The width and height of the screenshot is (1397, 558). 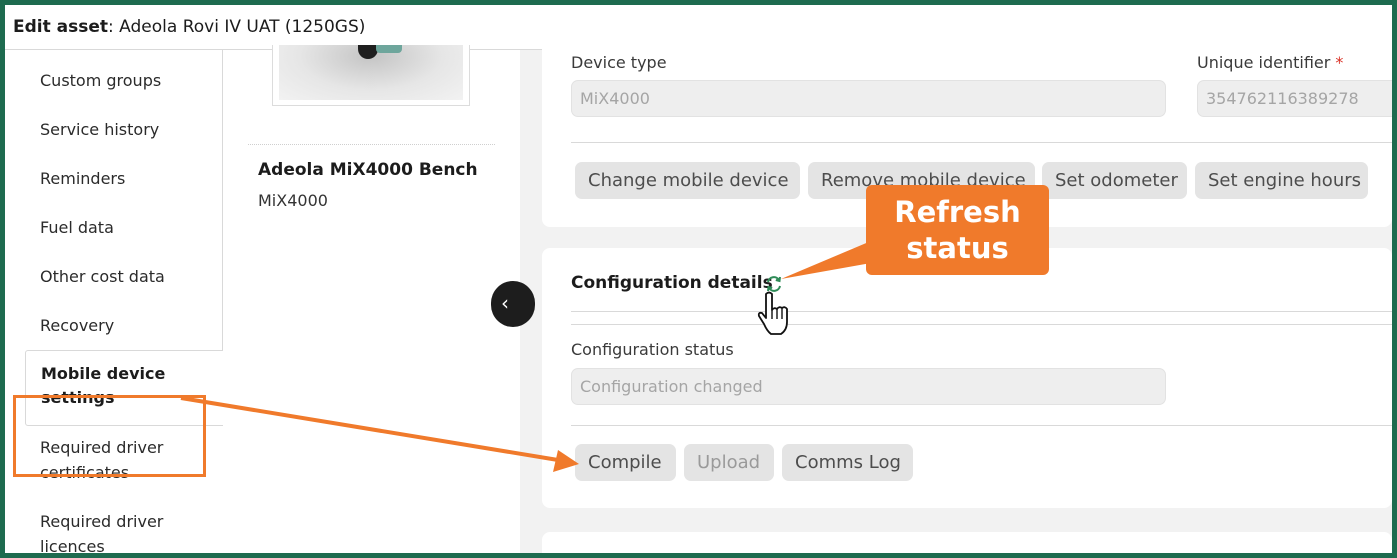 What do you see at coordinates (77, 227) in the screenshot?
I see `sidebar-item-fuel-data: Fuel data` at bounding box center [77, 227].